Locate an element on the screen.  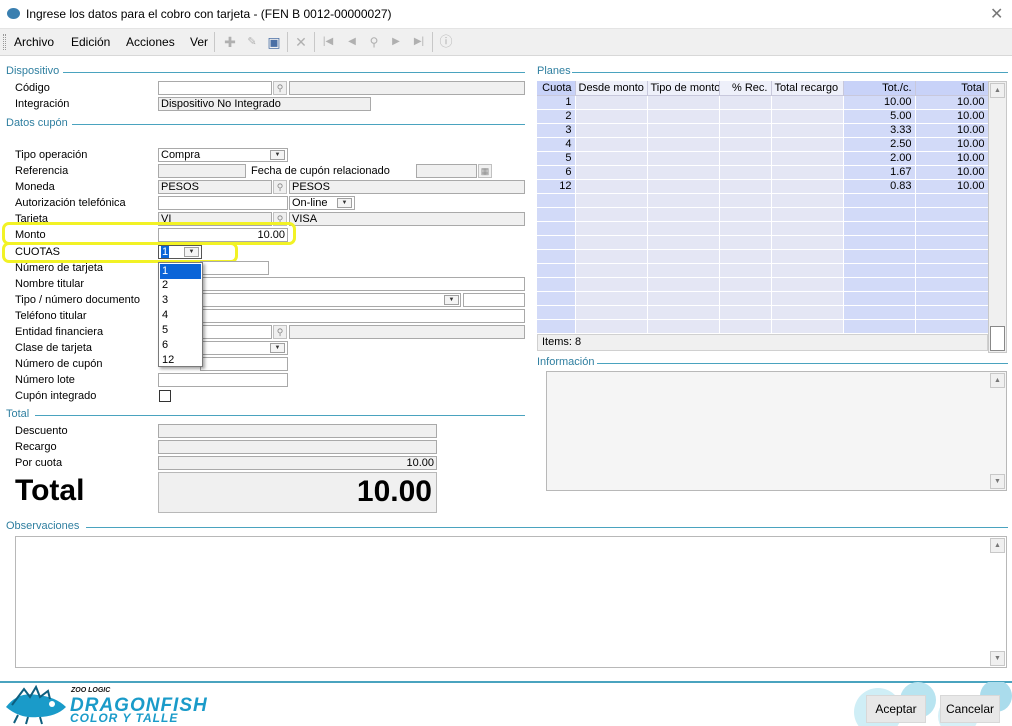
table-row: 5 2.00 10.00 is located at coordinates (763, 158).